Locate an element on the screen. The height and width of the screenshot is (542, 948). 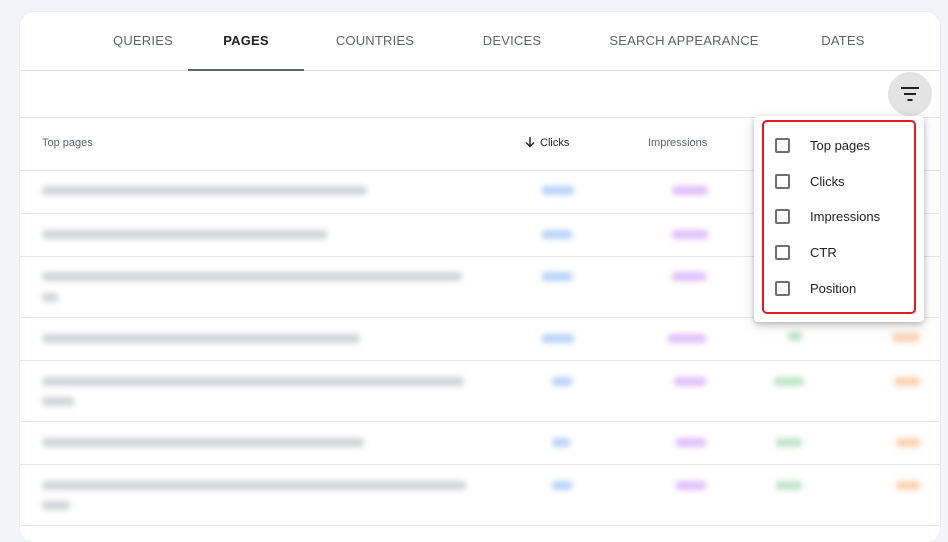
menu-item-label: Impressions is located at coordinates (845, 216).